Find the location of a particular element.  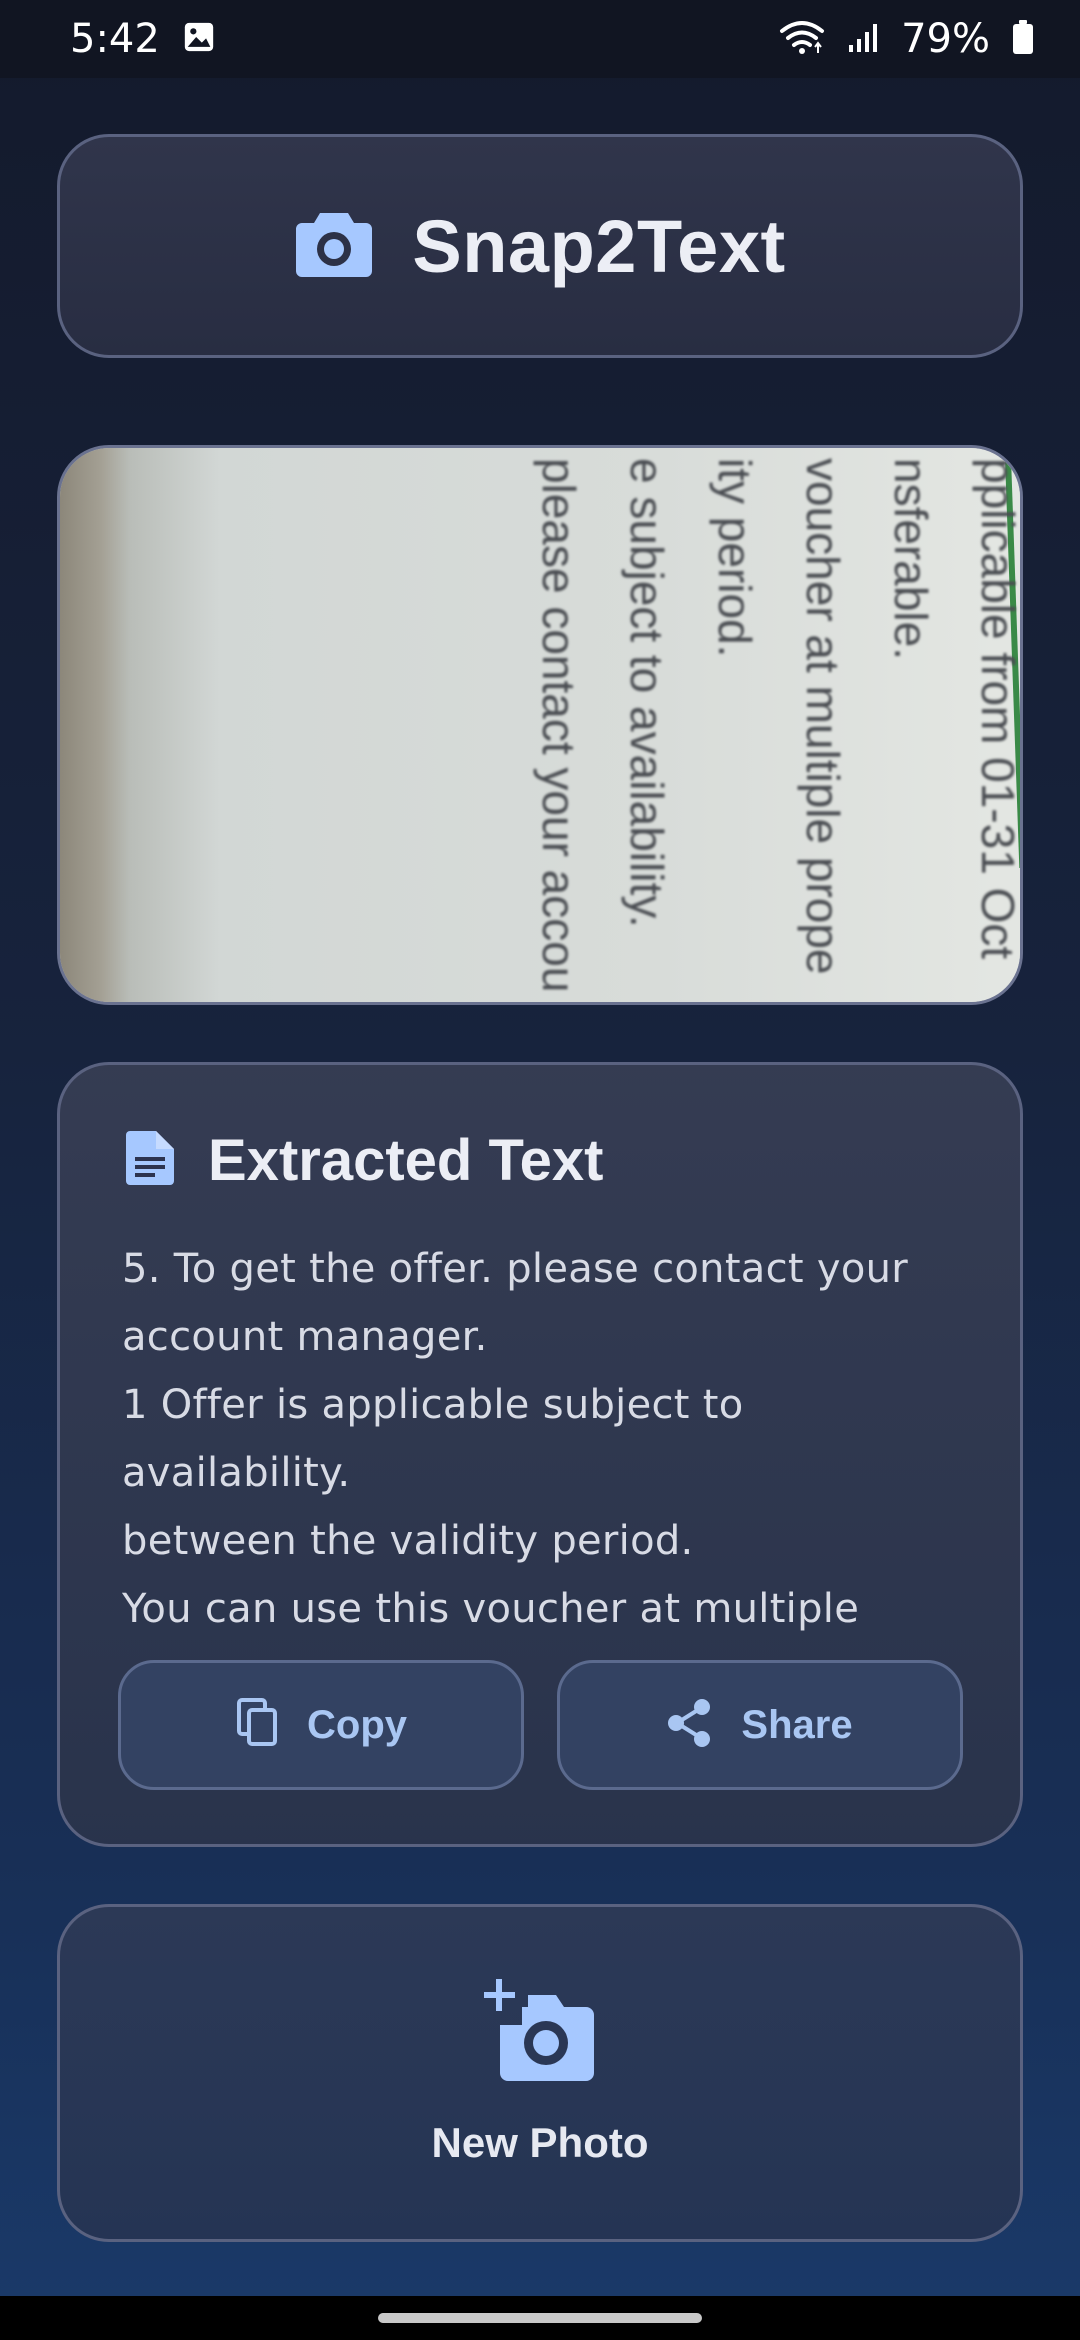

status-time: 5:42 is located at coordinates (115, 39).